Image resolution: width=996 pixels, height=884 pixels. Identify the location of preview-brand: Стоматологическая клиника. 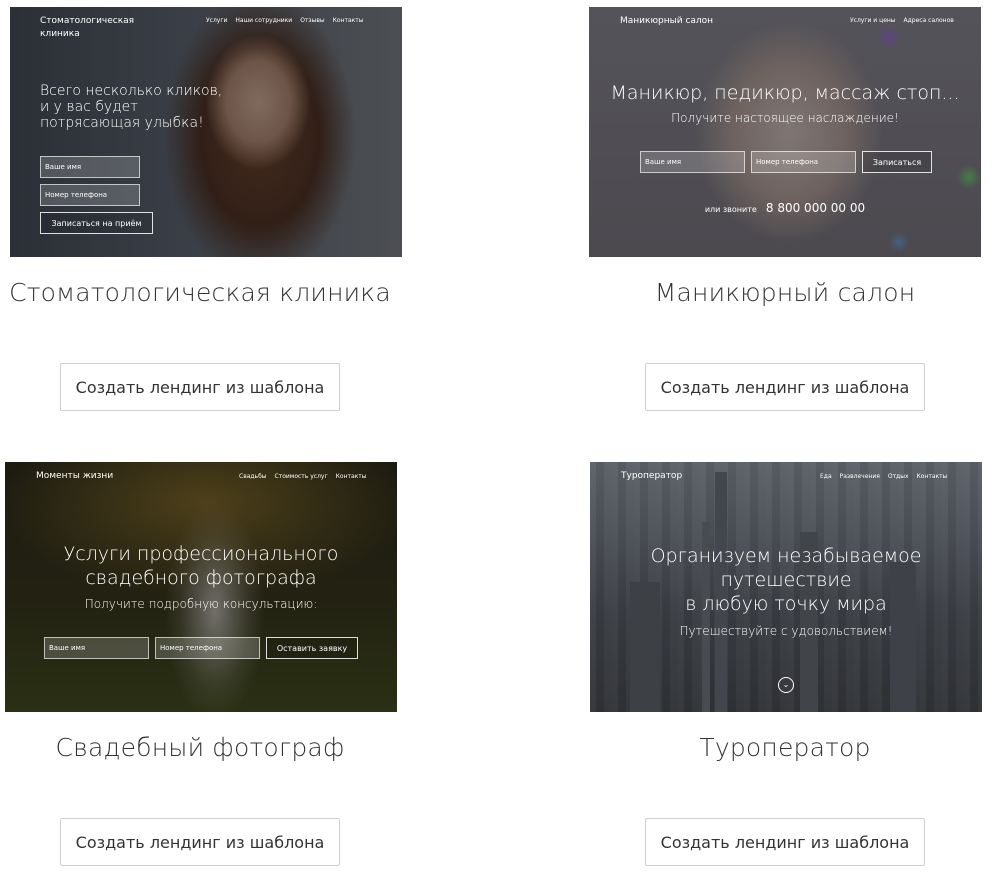
(87, 27).